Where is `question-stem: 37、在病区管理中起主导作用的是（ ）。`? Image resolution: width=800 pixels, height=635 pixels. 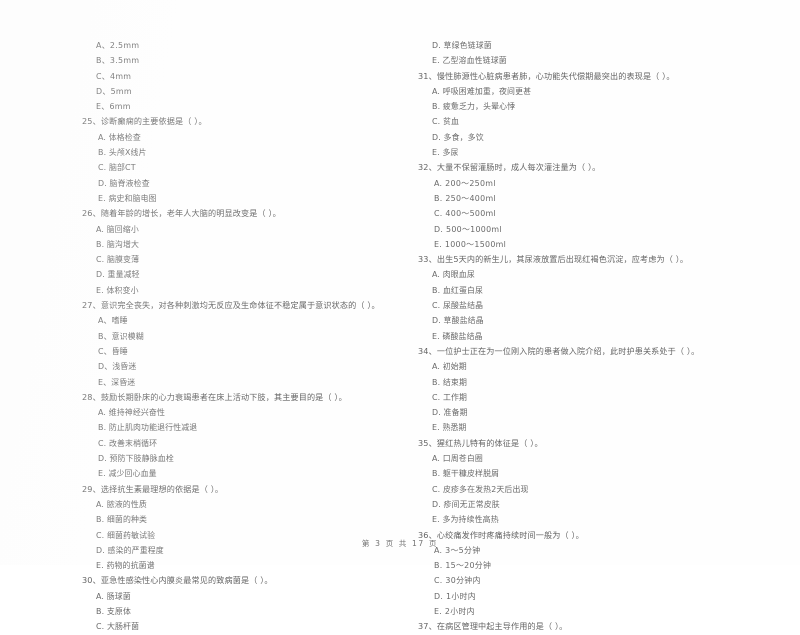 question-stem: 37、在病区管理中起主导作用的是（ ）。 is located at coordinates (493, 626).